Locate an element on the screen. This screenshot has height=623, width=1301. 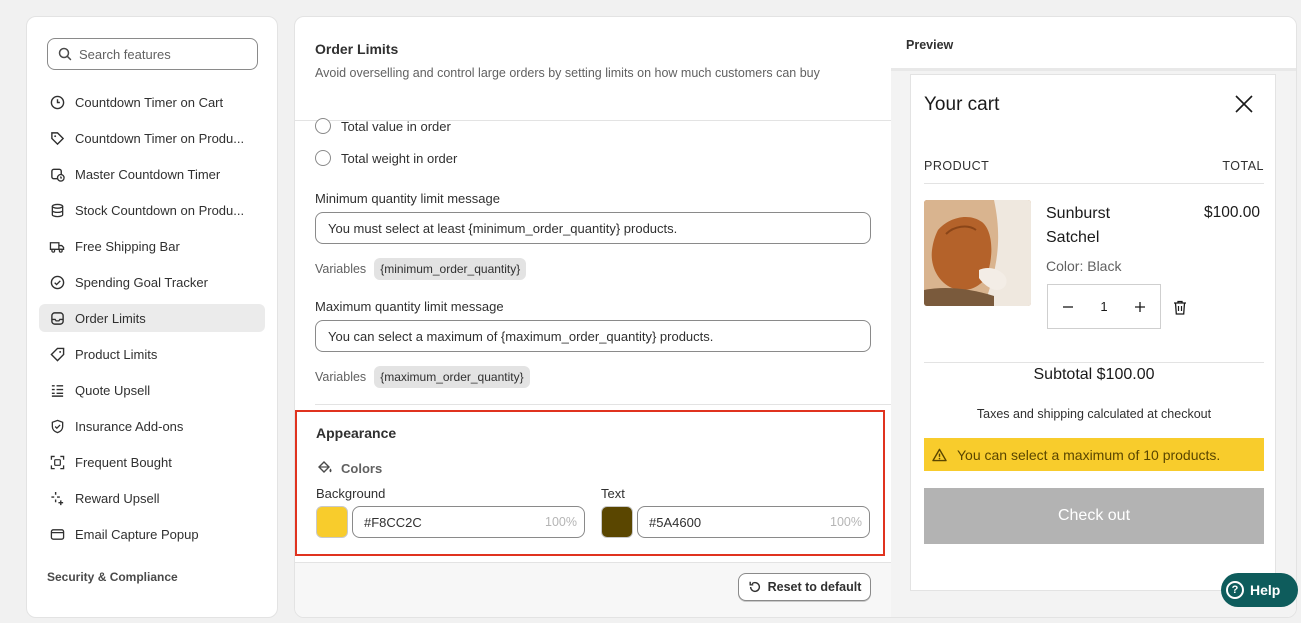
sidebar-item-label: Countdown Timer on Cart is located at coordinates (149, 102).